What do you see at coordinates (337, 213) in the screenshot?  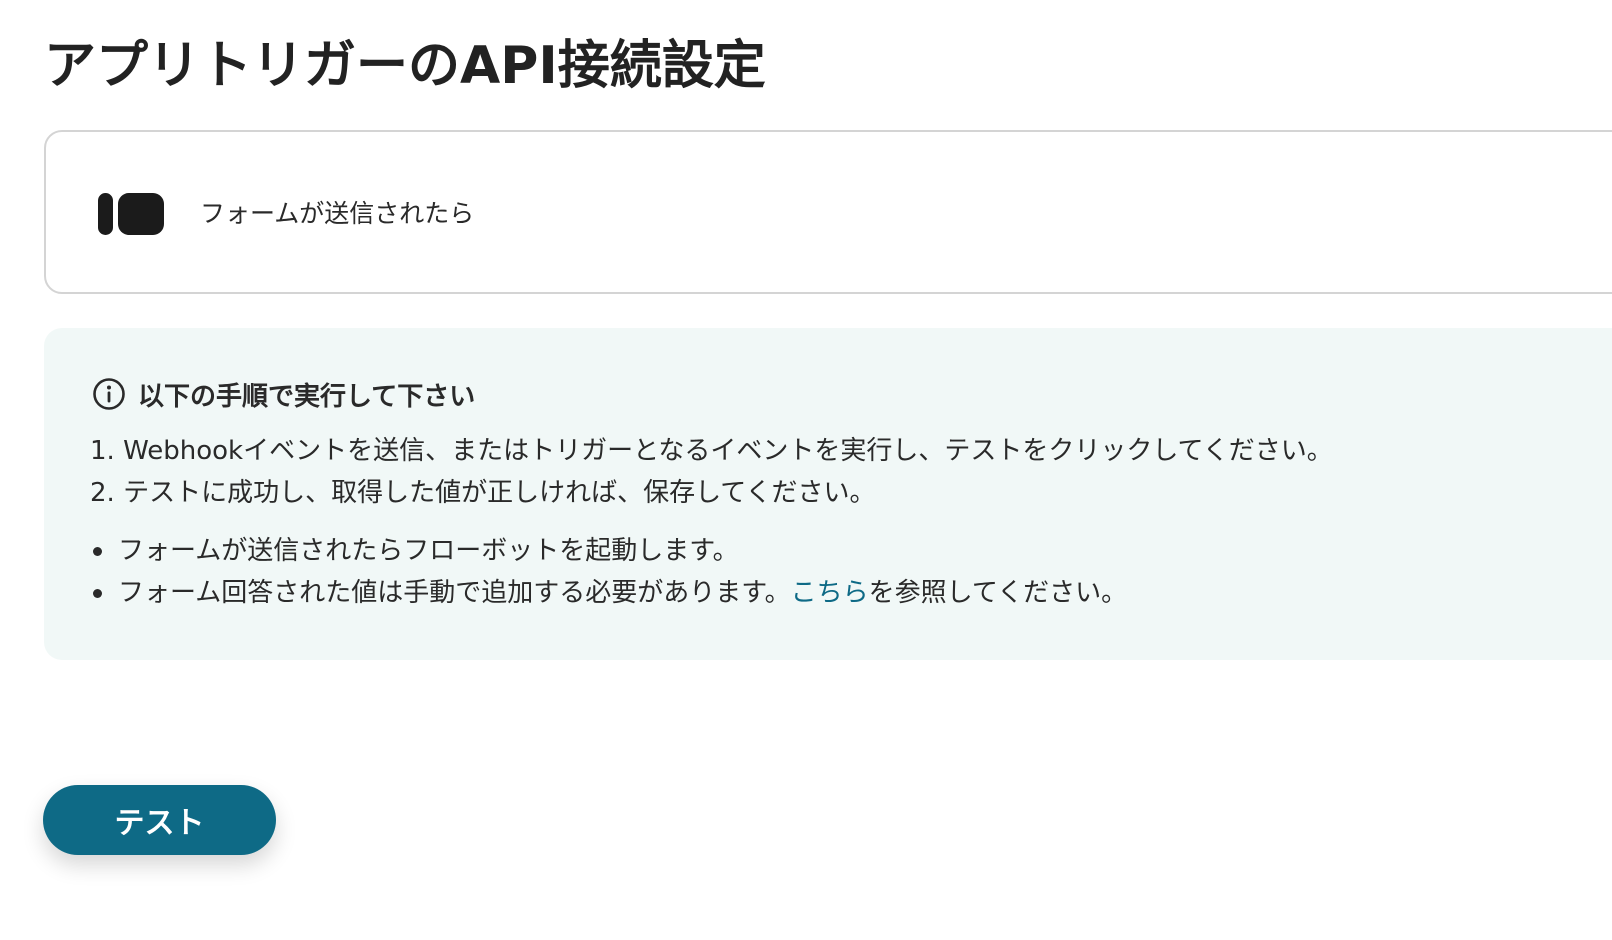 I see `trigger-label: フォームが送信されたら` at bounding box center [337, 213].